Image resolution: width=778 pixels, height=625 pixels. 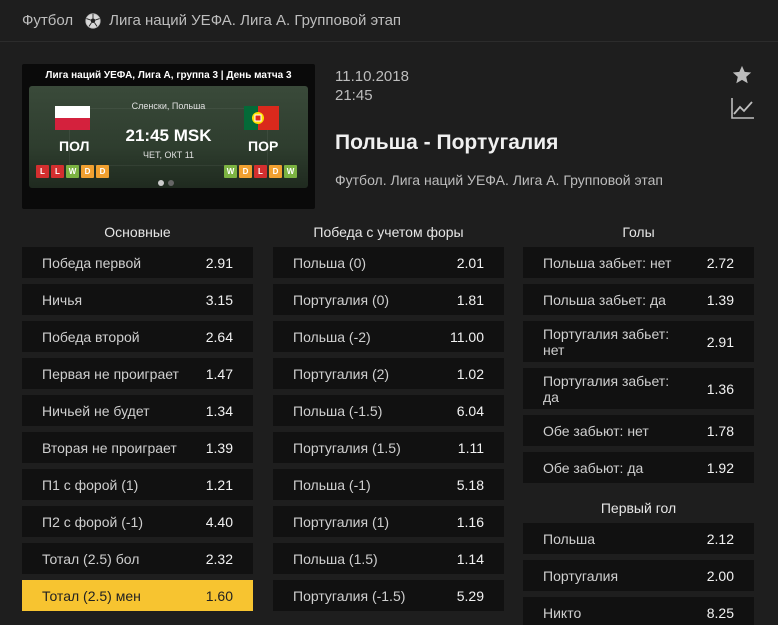 What do you see at coordinates (720, 388) in the screenshot?
I see `odds-value: 1.36` at bounding box center [720, 388].